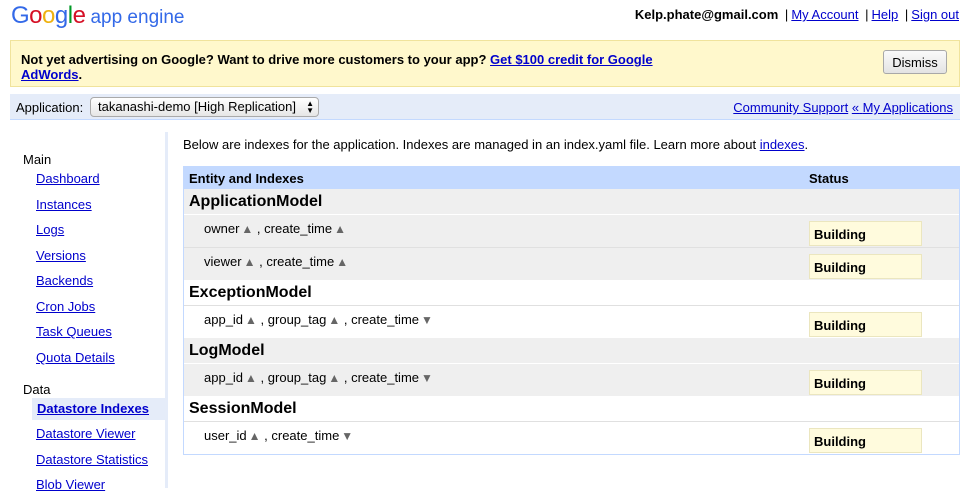 The image size is (977, 492). I want to click on sidebar-item-instances: Instances, so click(64, 204).